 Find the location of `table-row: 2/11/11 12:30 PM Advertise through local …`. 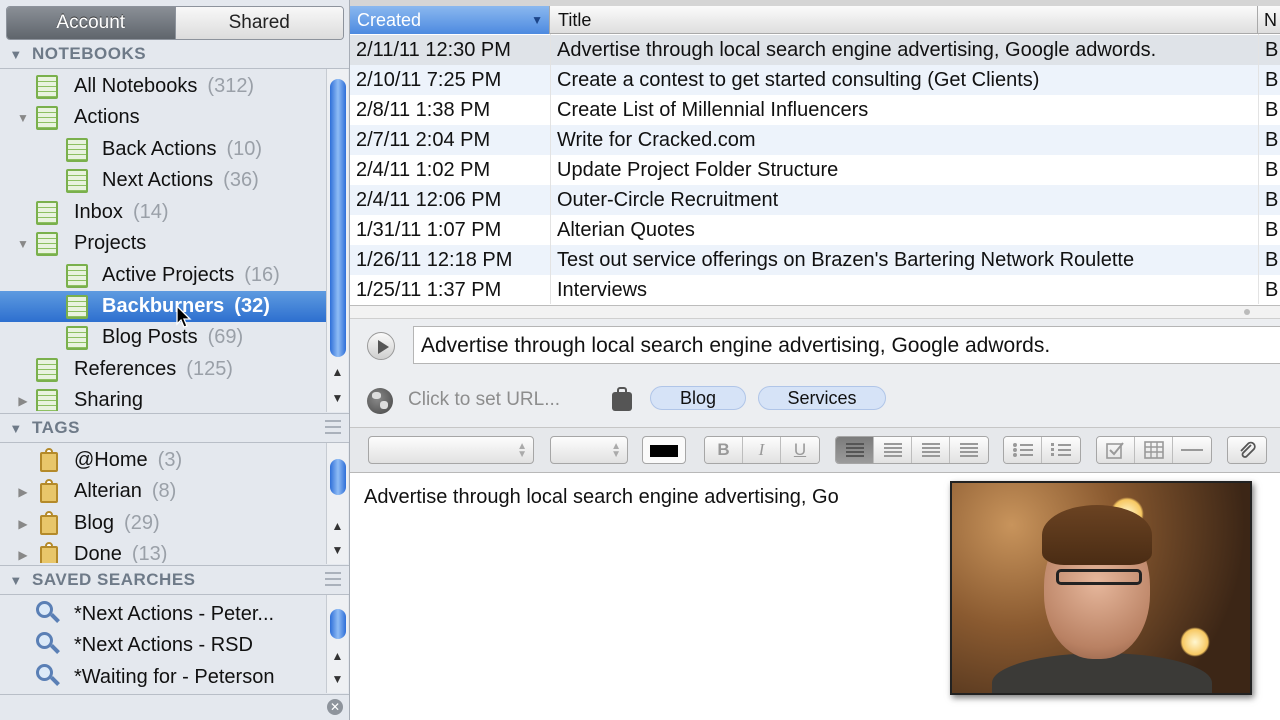

table-row: 2/11/11 12:30 PM Advertise through local … is located at coordinates (815, 50).